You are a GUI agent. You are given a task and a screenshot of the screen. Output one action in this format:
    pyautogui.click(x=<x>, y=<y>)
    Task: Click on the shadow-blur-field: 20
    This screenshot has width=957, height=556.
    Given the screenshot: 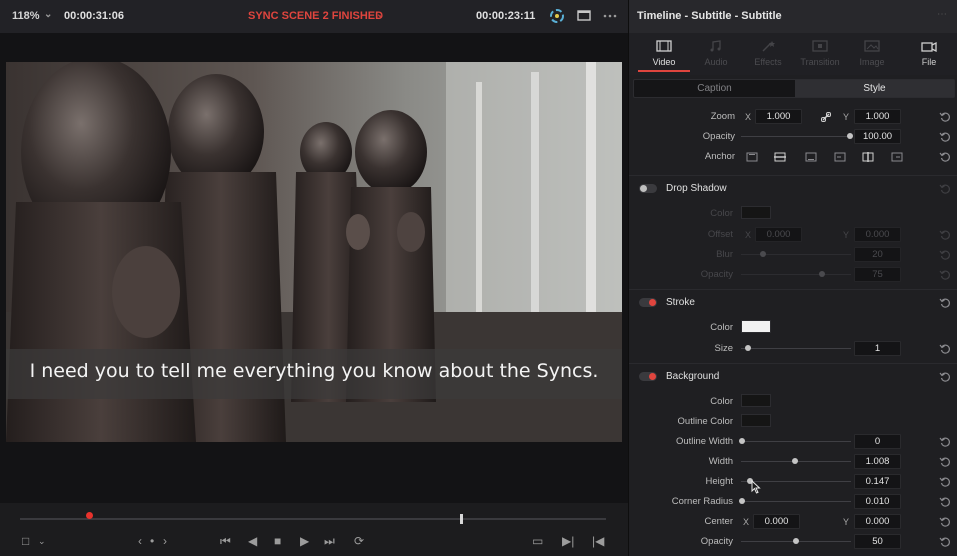 What is the action you would take?
    pyautogui.click(x=877, y=254)
    